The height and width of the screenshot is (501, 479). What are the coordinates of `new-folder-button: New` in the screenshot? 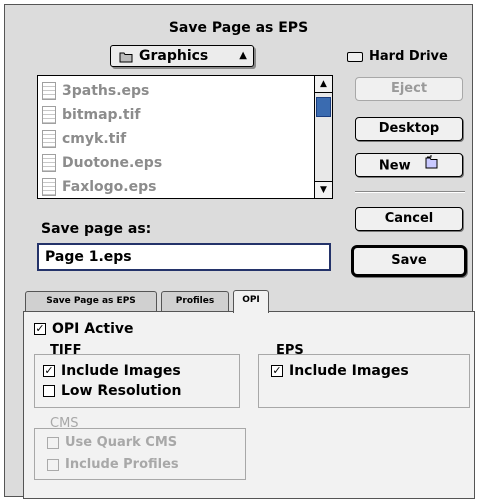 It's located at (409, 165).